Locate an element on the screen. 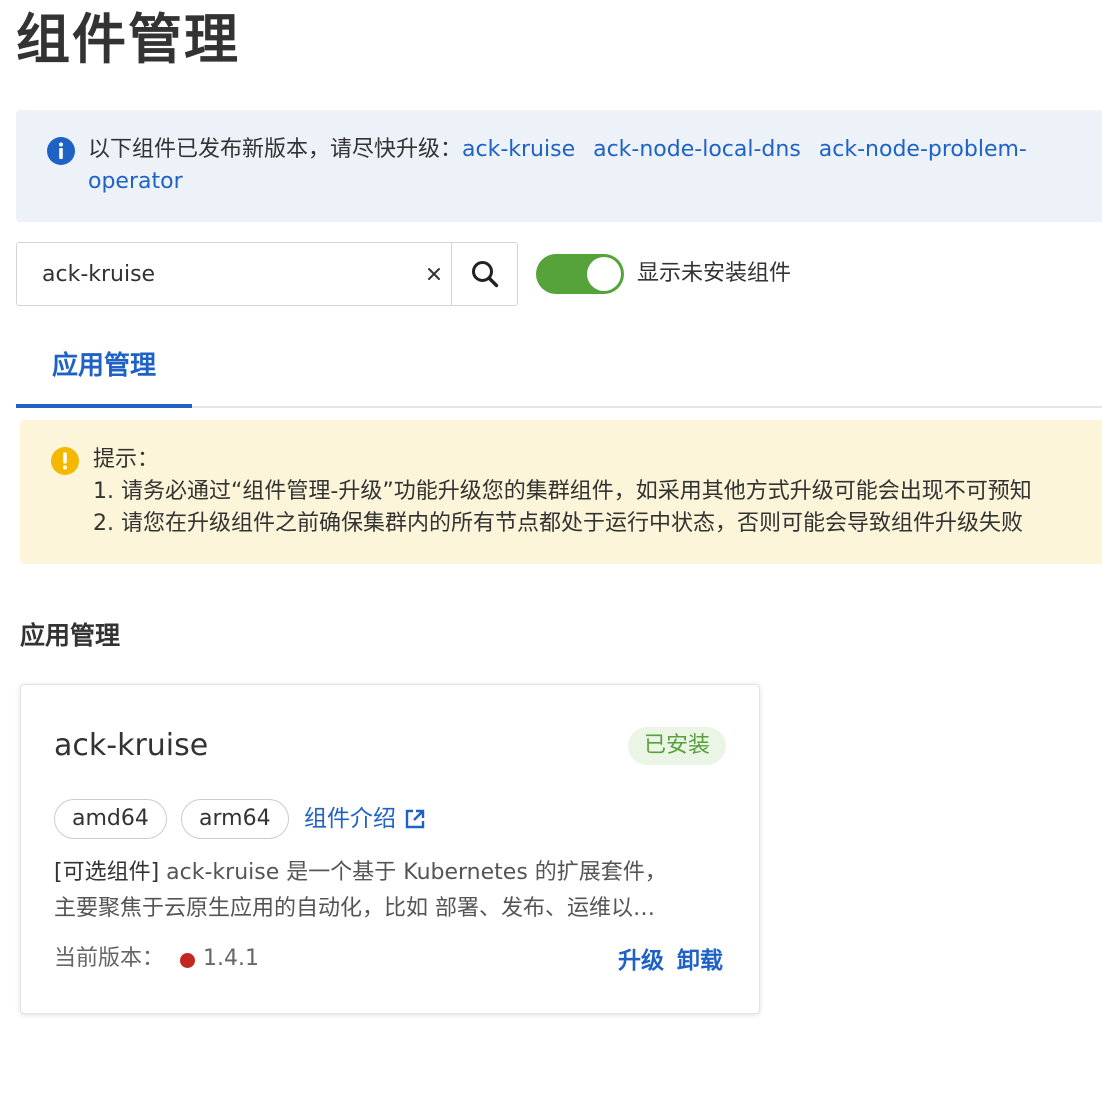 This screenshot has width=1102, height=1096. update-link-ack-kruise: ack-kruise is located at coordinates (518, 149).